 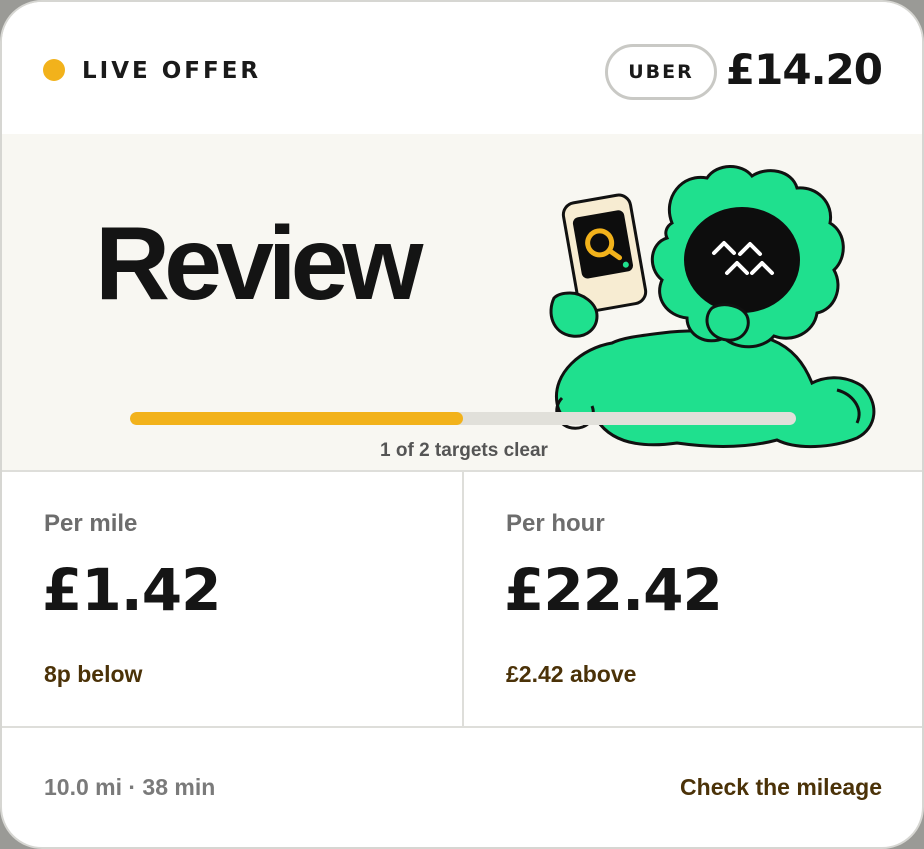 I want to click on fare-amount: £14.20, so click(x=804, y=69).